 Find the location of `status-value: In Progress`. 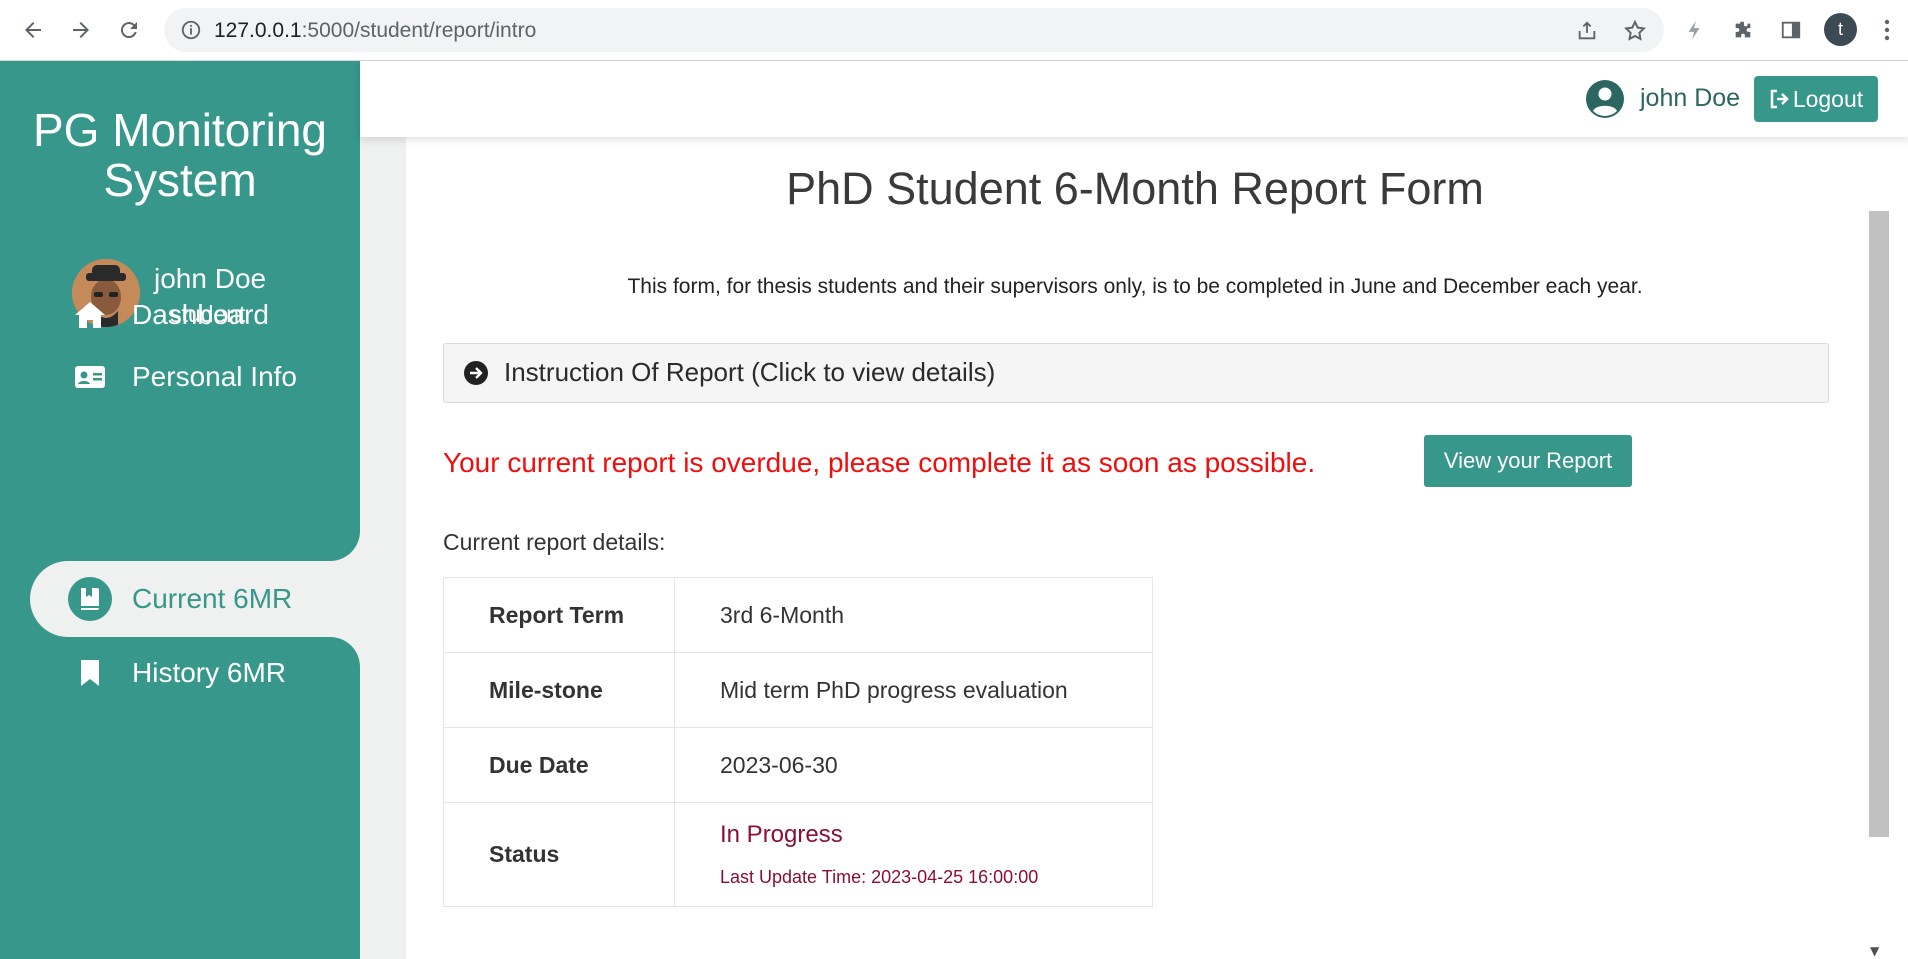

status-value: In Progress is located at coordinates (781, 834).